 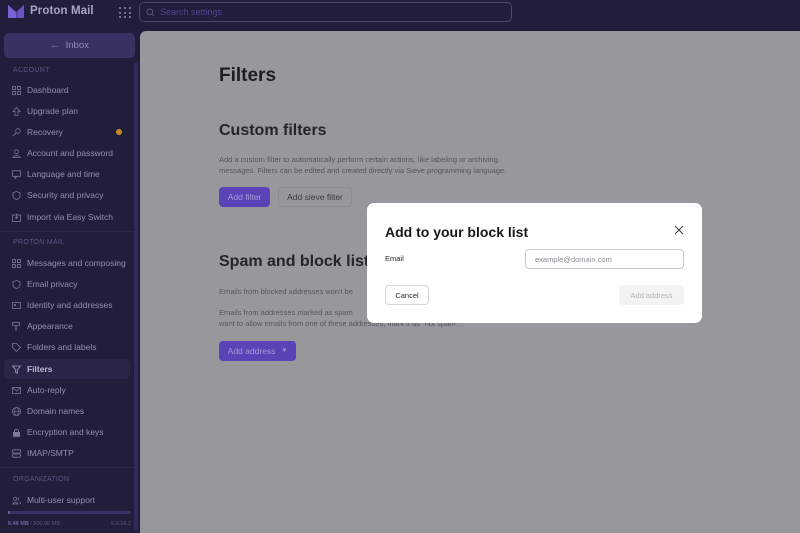 I want to click on envelope-icon, so click(x=16, y=390).